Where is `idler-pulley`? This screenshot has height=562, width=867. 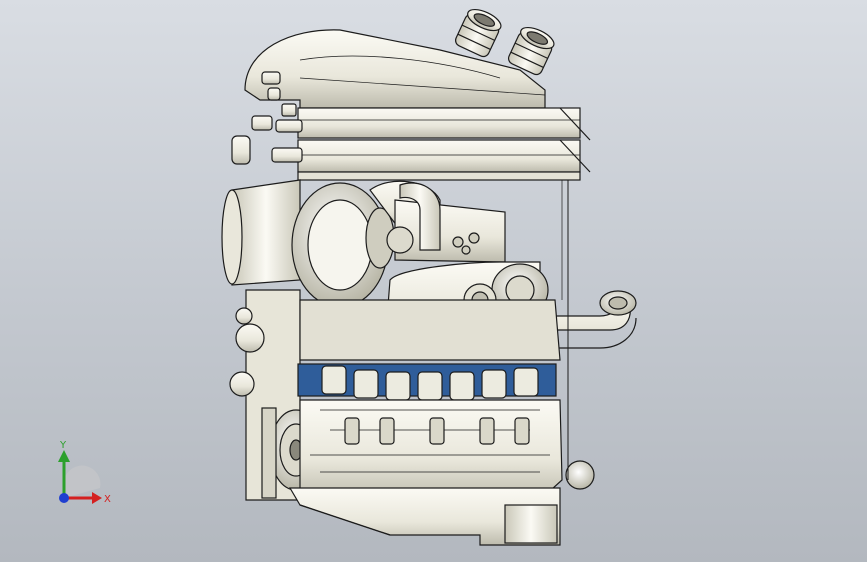
idler-pulley is located at coordinates (580, 475).